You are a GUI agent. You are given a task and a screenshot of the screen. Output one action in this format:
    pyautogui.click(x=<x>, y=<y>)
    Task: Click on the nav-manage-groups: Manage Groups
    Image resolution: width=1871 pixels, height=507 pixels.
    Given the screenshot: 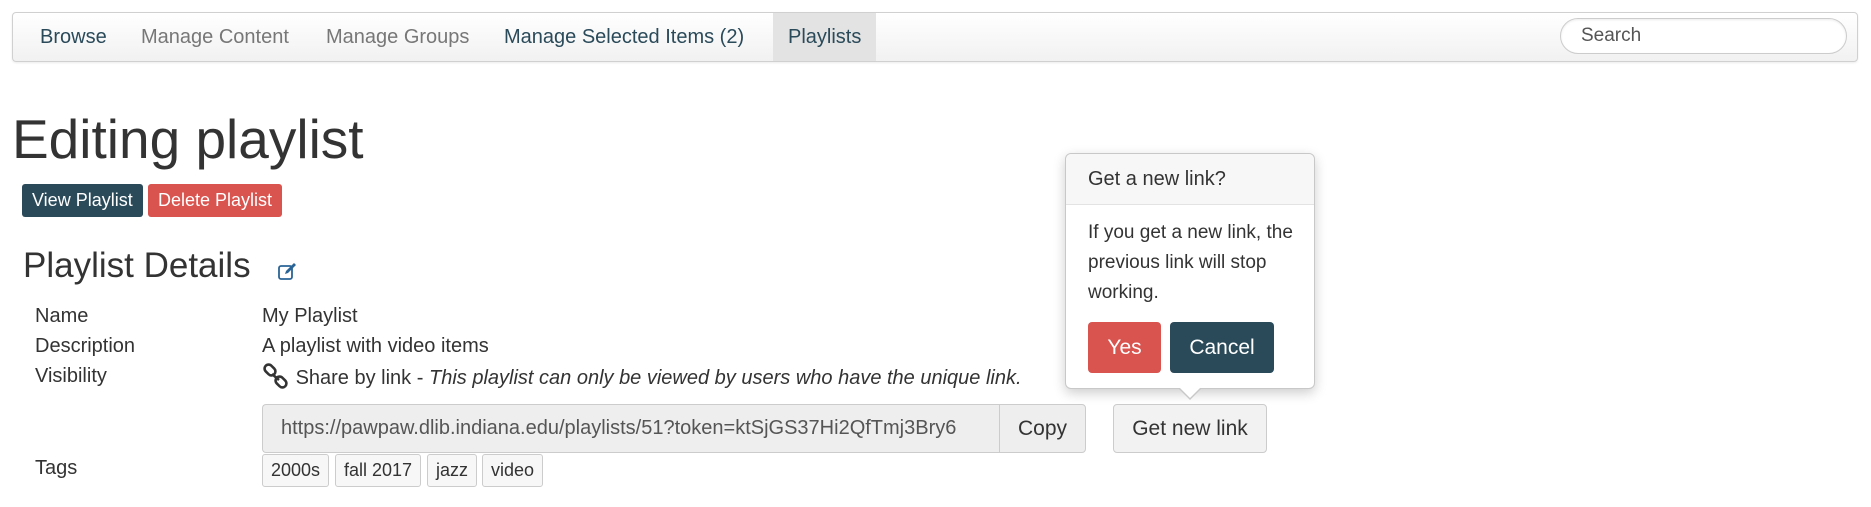 What is the action you would take?
    pyautogui.click(x=397, y=37)
    